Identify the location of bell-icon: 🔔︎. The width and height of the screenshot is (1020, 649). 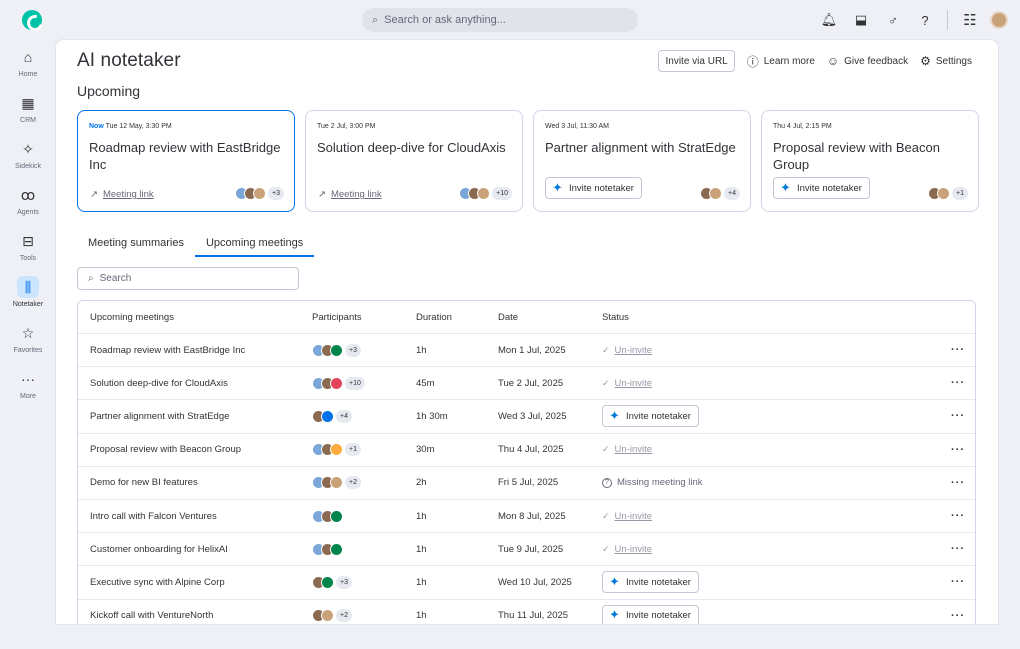
(829, 20).